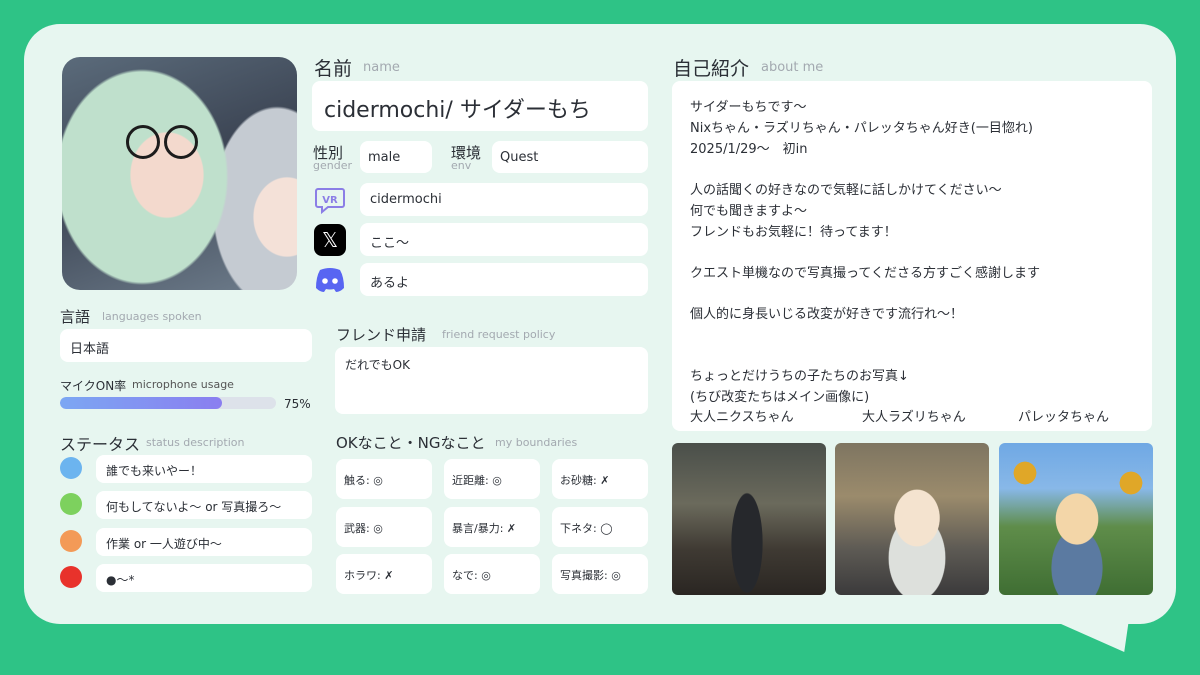 The image size is (1200, 675). Describe the element at coordinates (519, 157) in the screenshot. I see `env-value: Quest` at that location.